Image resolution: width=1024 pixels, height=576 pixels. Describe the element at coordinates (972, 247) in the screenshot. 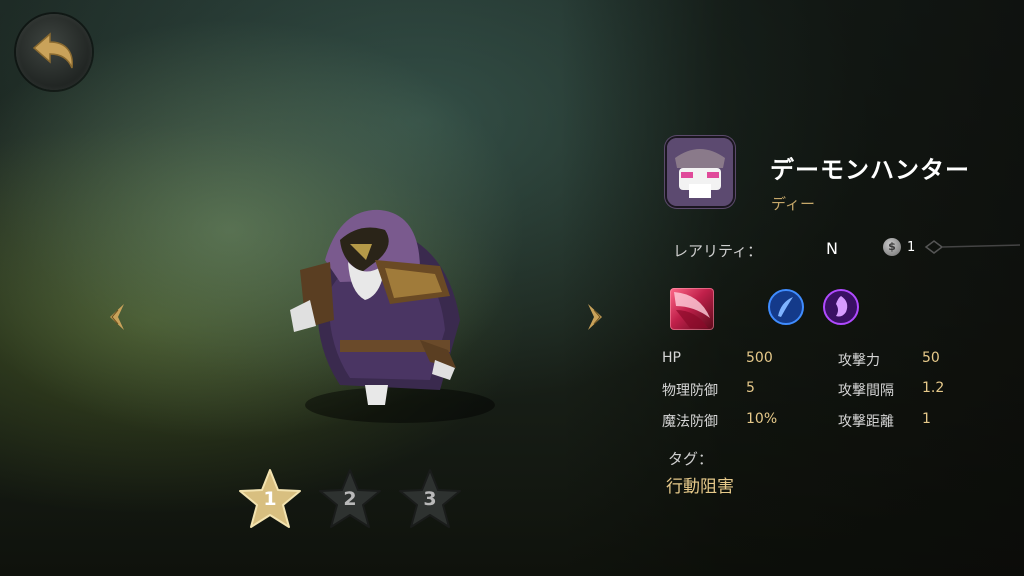

I see `decorative-line-icon` at that location.